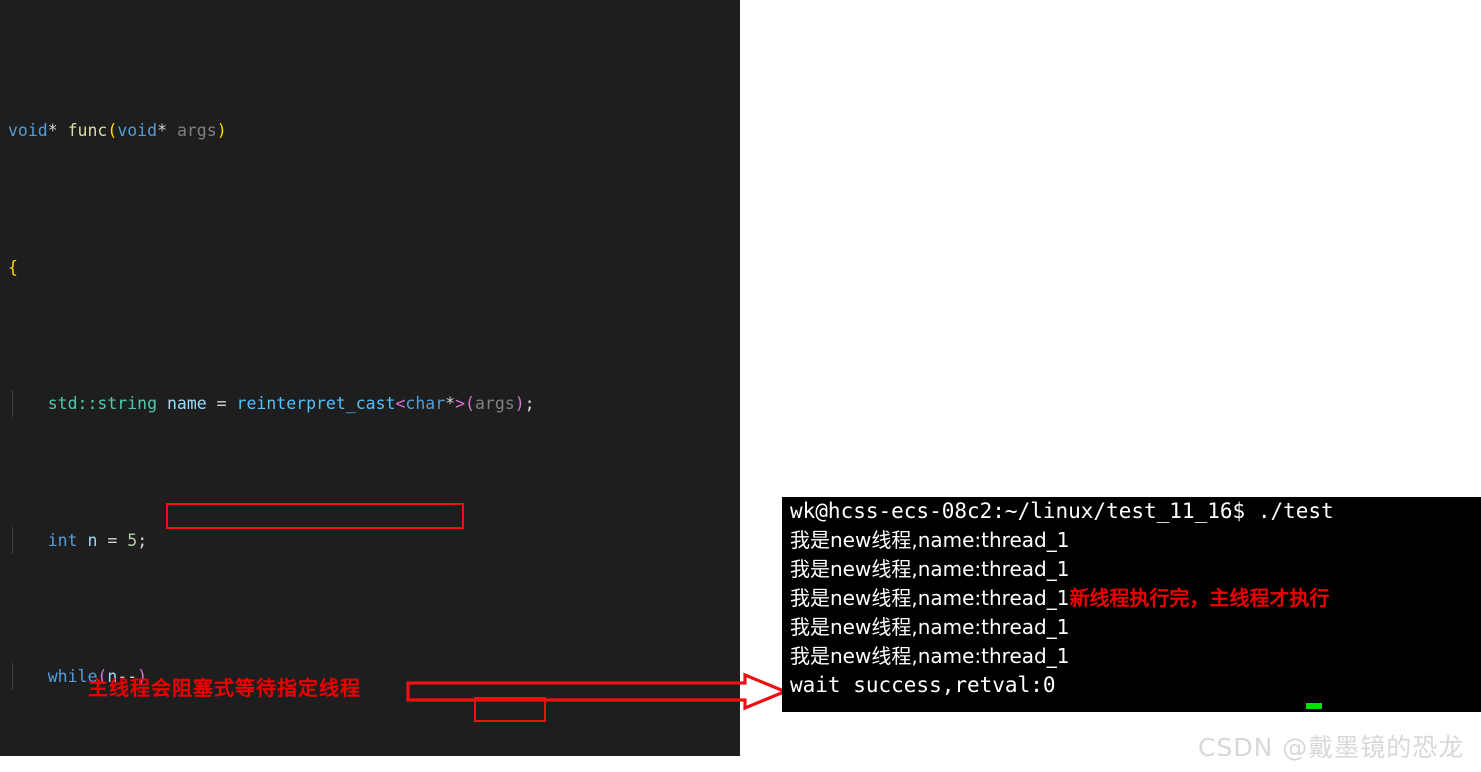 This screenshot has height=772, width=1481. I want to click on code-line: void* func(void* args), so click(117, 131).